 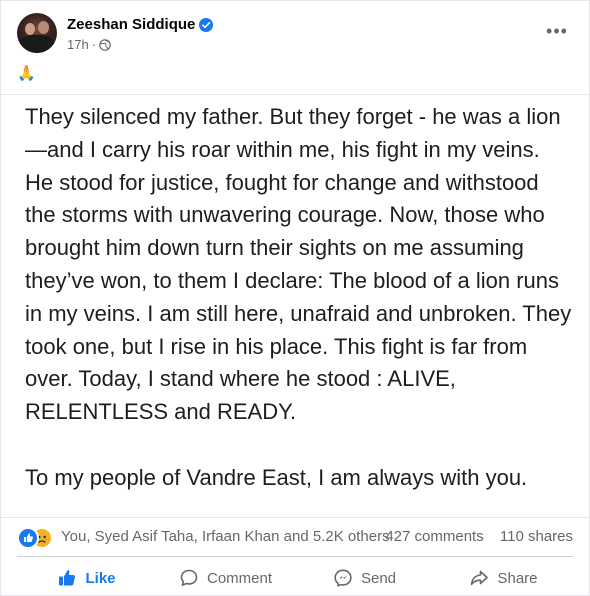 What do you see at coordinates (37, 33) in the screenshot?
I see `avatar` at bounding box center [37, 33].